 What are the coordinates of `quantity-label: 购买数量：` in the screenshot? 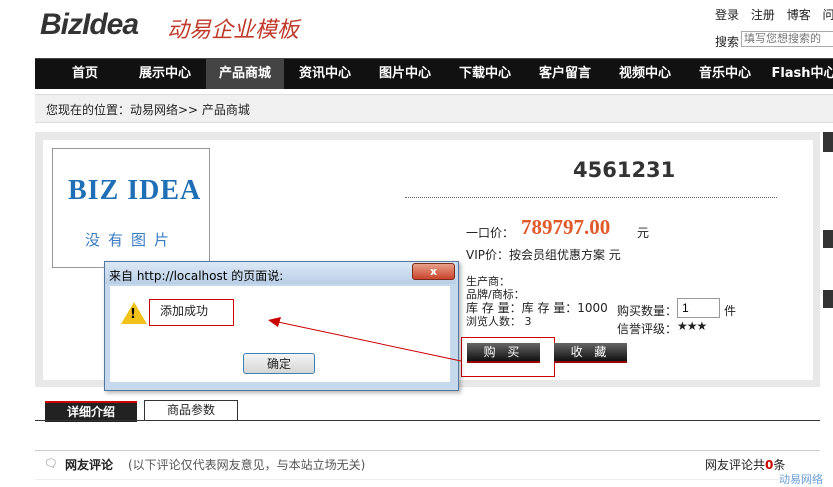 It's located at (647, 311).